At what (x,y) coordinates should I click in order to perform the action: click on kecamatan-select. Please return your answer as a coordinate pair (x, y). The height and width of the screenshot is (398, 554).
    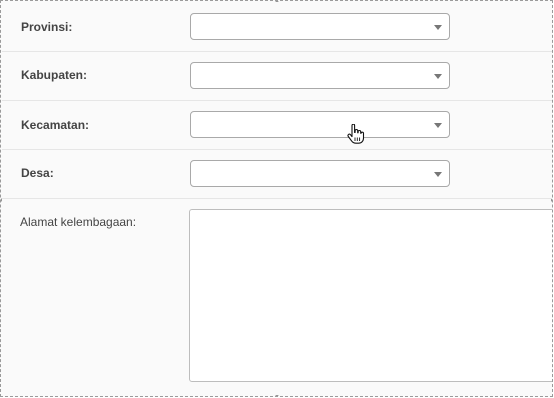
    Looking at the image, I should click on (320, 124).